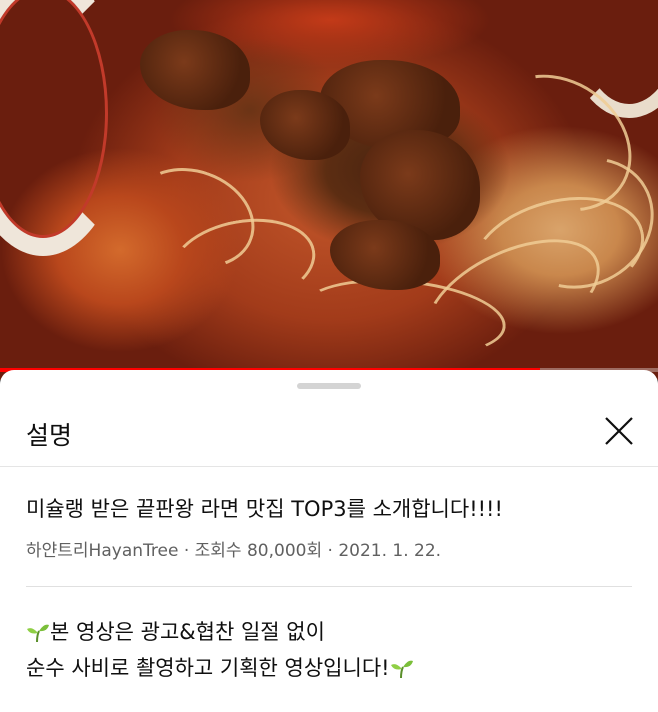 The width and height of the screenshot is (658, 712). Describe the element at coordinates (208, 668) in the screenshot. I see `description-line-text: 순수 사비로 촬영하고 기획한 영상입니다!` at that location.